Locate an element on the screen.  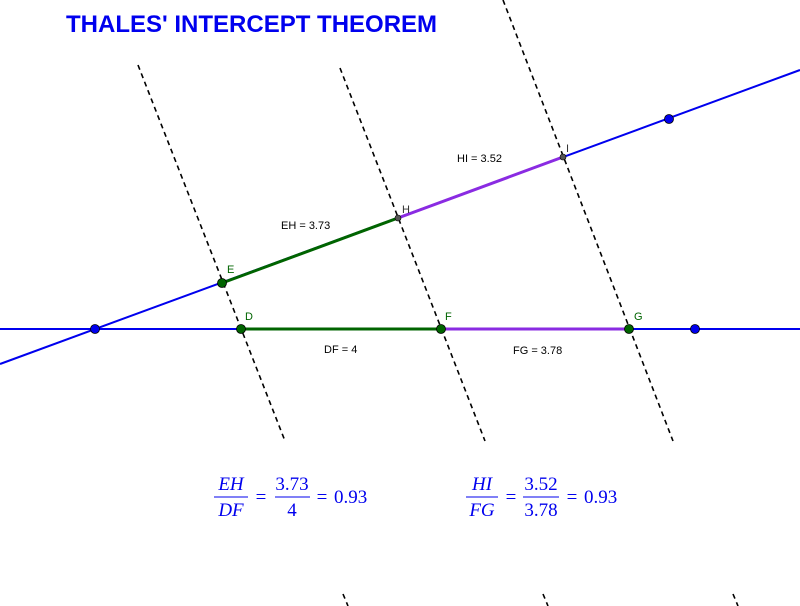
measure-FG: FG = 3.78 is located at coordinates (537, 351).